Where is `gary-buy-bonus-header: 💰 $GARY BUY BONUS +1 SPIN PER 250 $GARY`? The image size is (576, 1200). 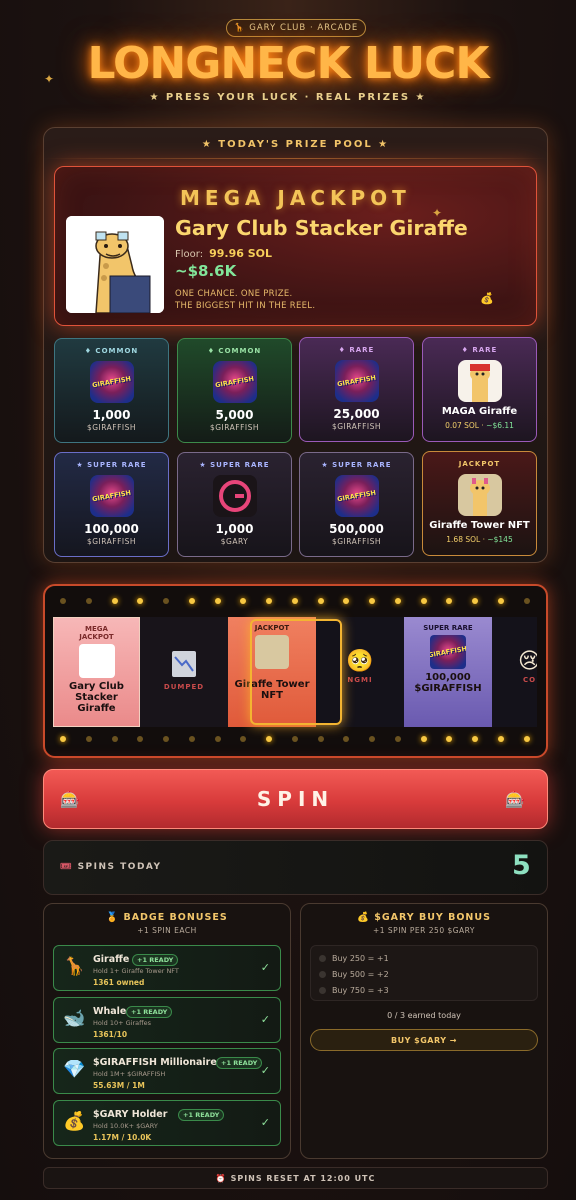 gary-buy-bonus-header: 💰 $GARY BUY BONUS +1 SPIN PER 250 $GARY is located at coordinates (424, 923).